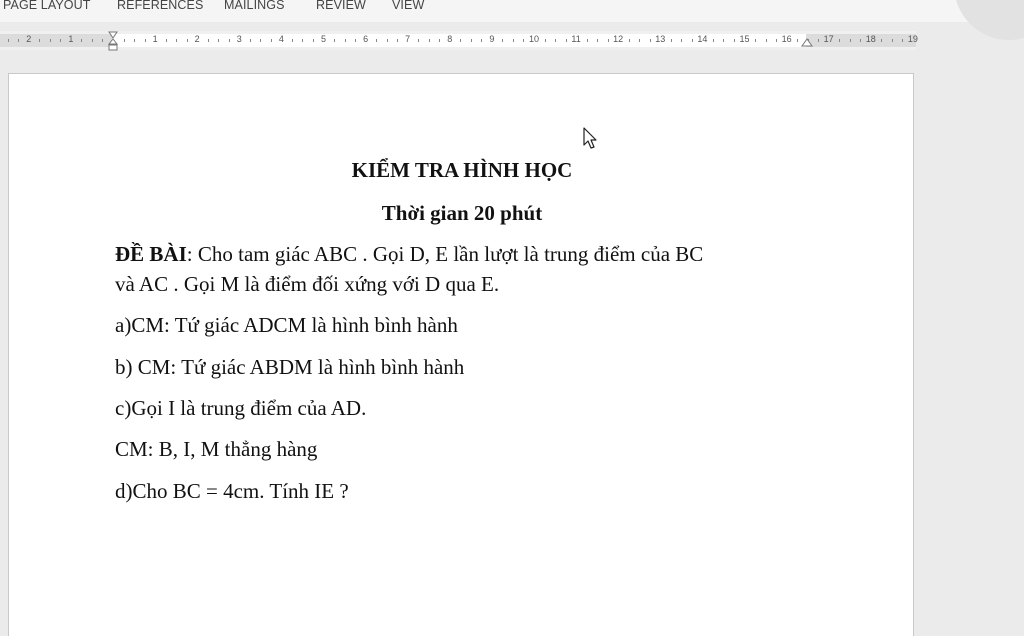 Image resolution: width=1024 pixels, height=636 pixels. I want to click on ruler-number: 8, so click(450, 39).